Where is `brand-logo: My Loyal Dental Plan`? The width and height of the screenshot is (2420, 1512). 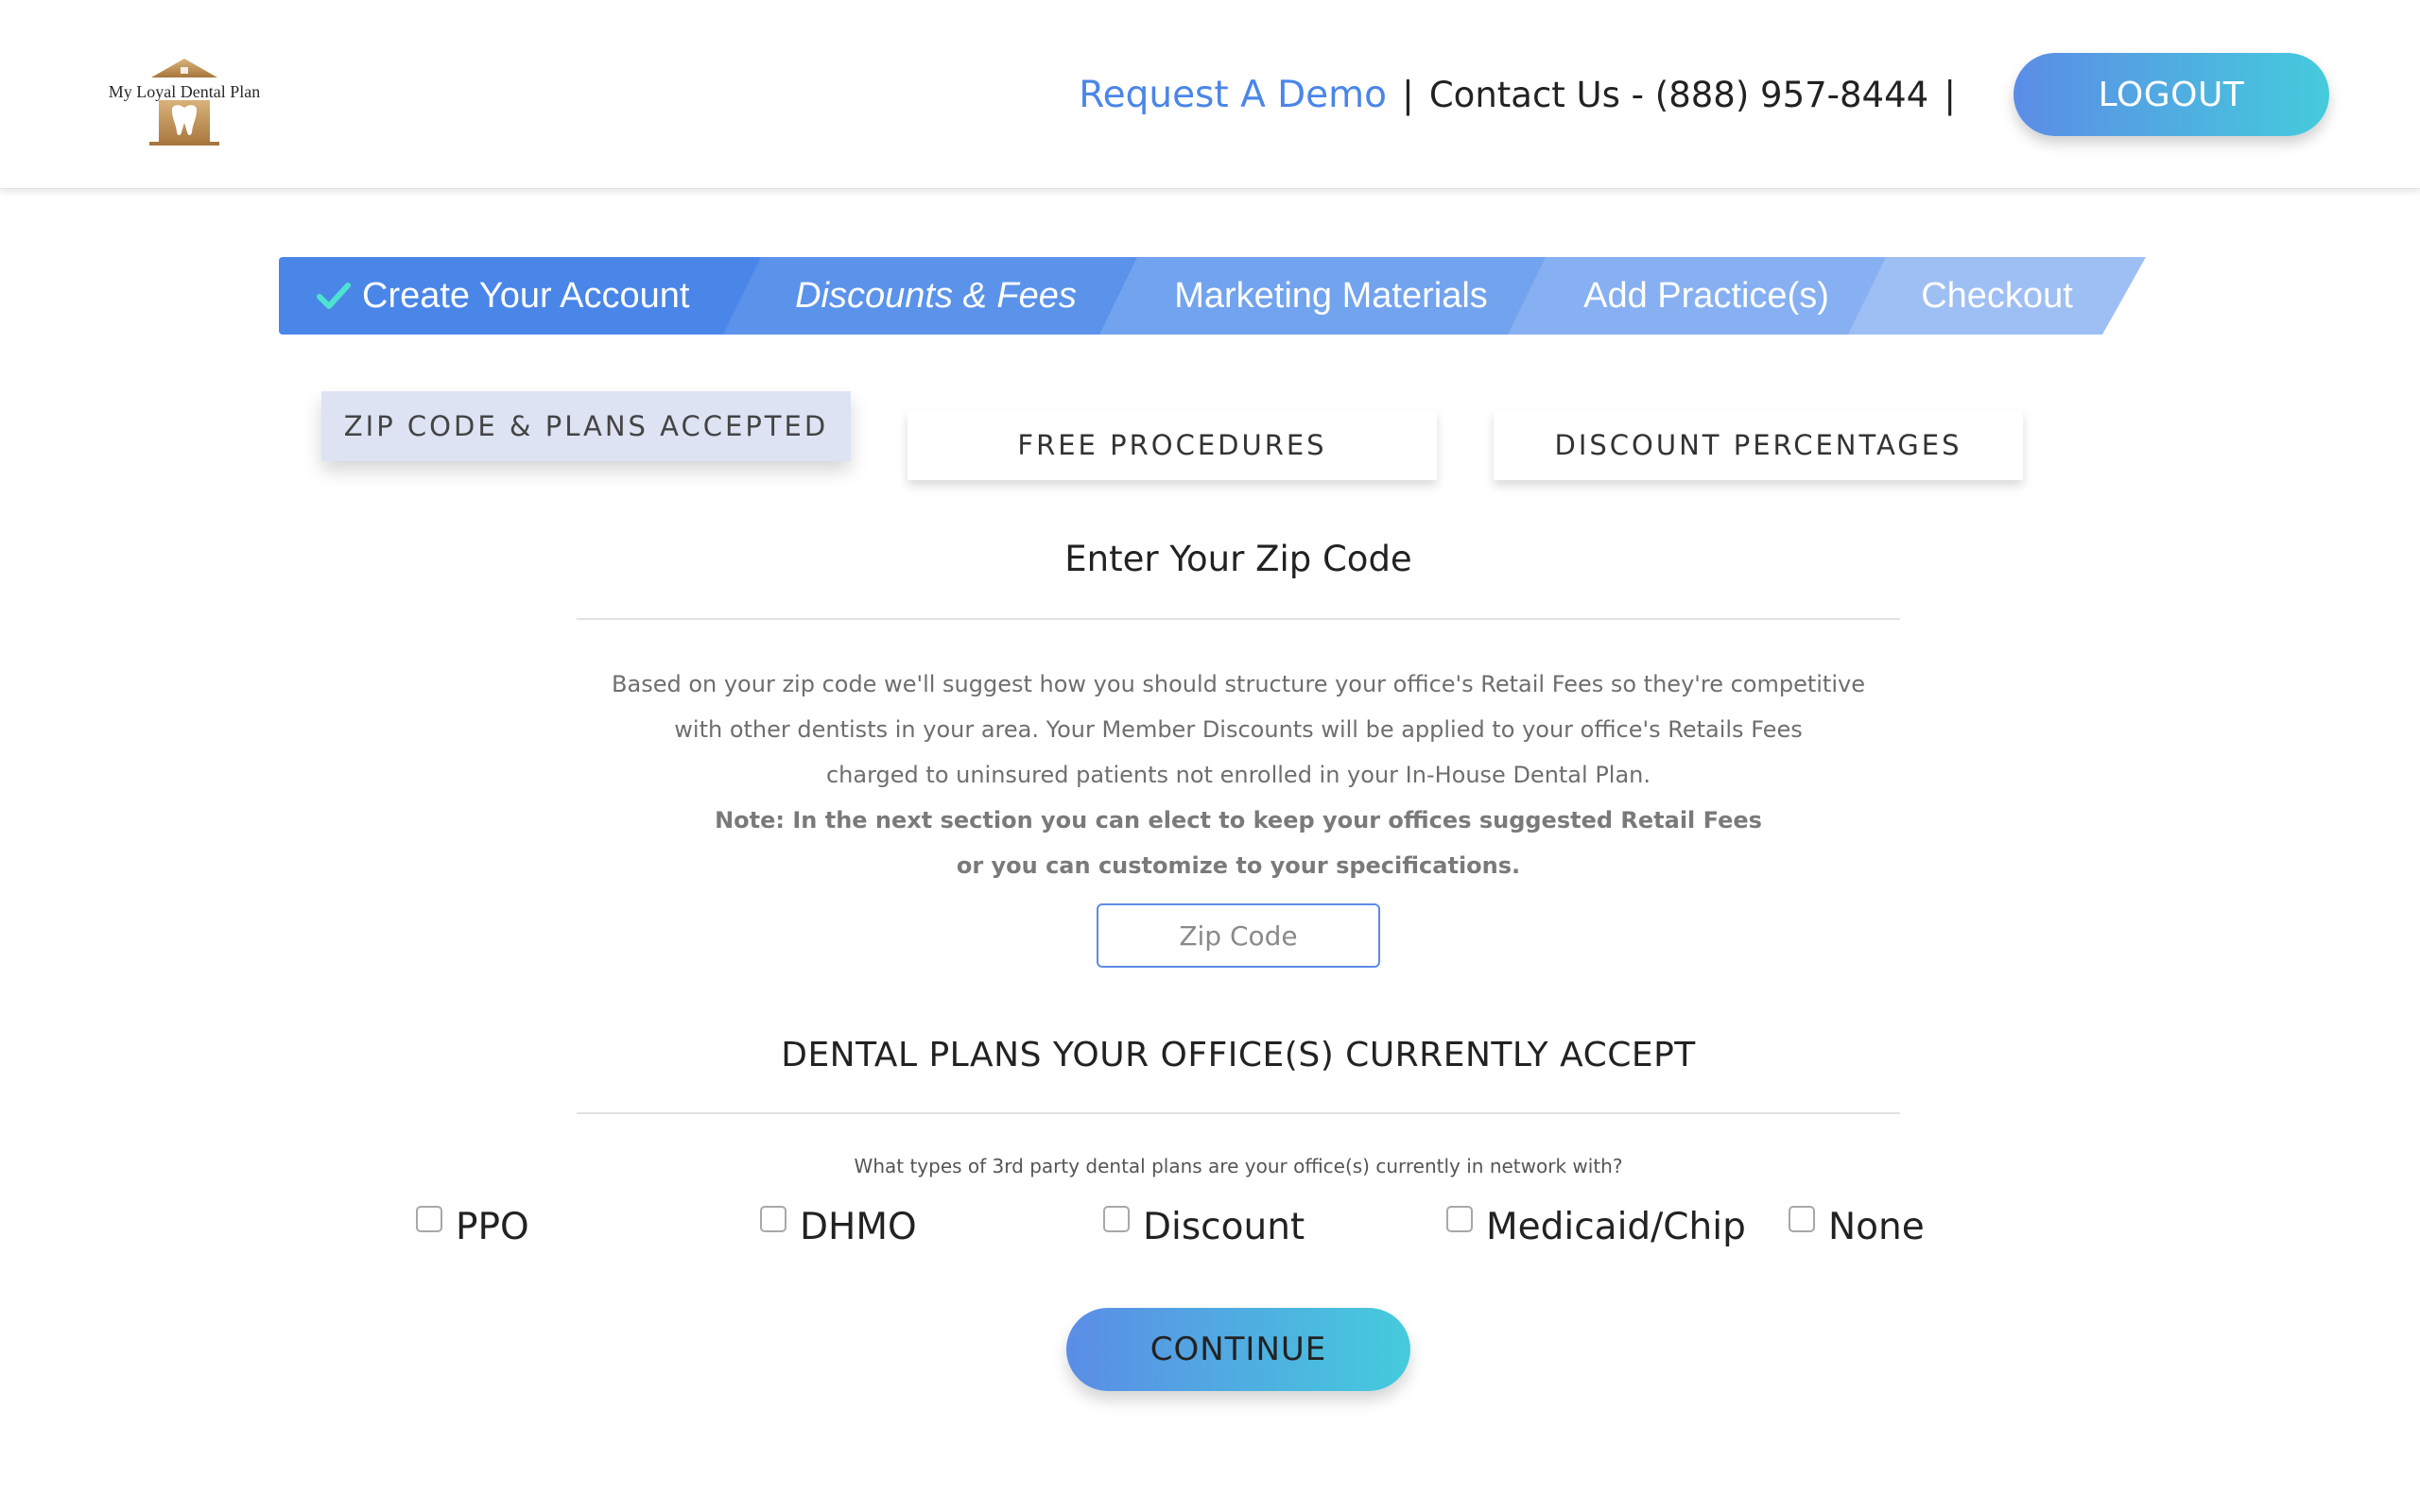 brand-logo: My Loyal Dental Plan is located at coordinates (185, 104).